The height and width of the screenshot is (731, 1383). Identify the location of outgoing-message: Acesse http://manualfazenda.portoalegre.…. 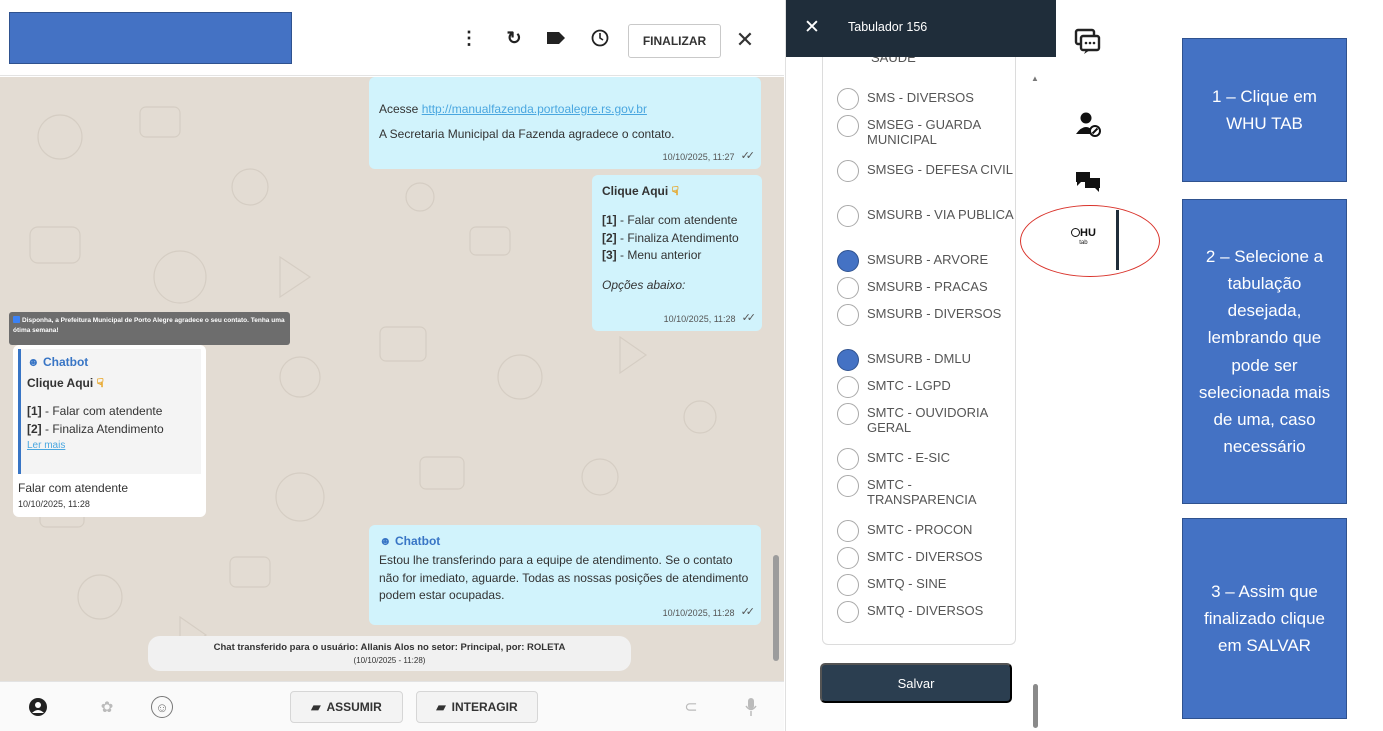
(565, 123).